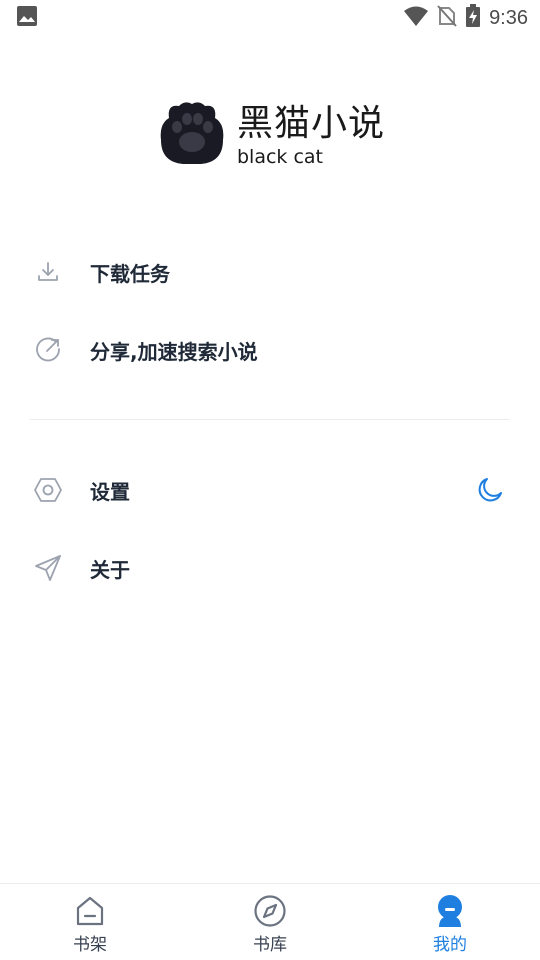 The height and width of the screenshot is (960, 540). What do you see at coordinates (450, 911) in the screenshot?
I see `profile-icon` at bounding box center [450, 911].